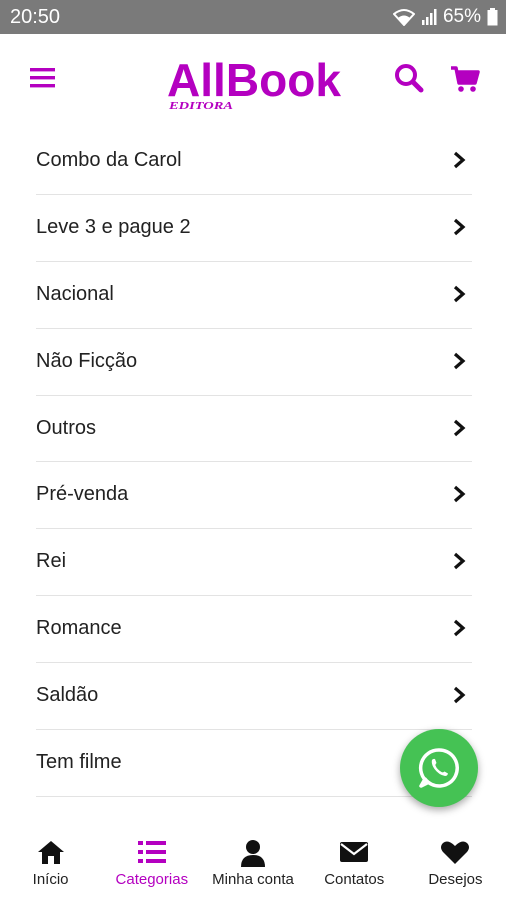 The image size is (506, 900). What do you see at coordinates (50, 879) in the screenshot?
I see `nav-label: Início` at bounding box center [50, 879].